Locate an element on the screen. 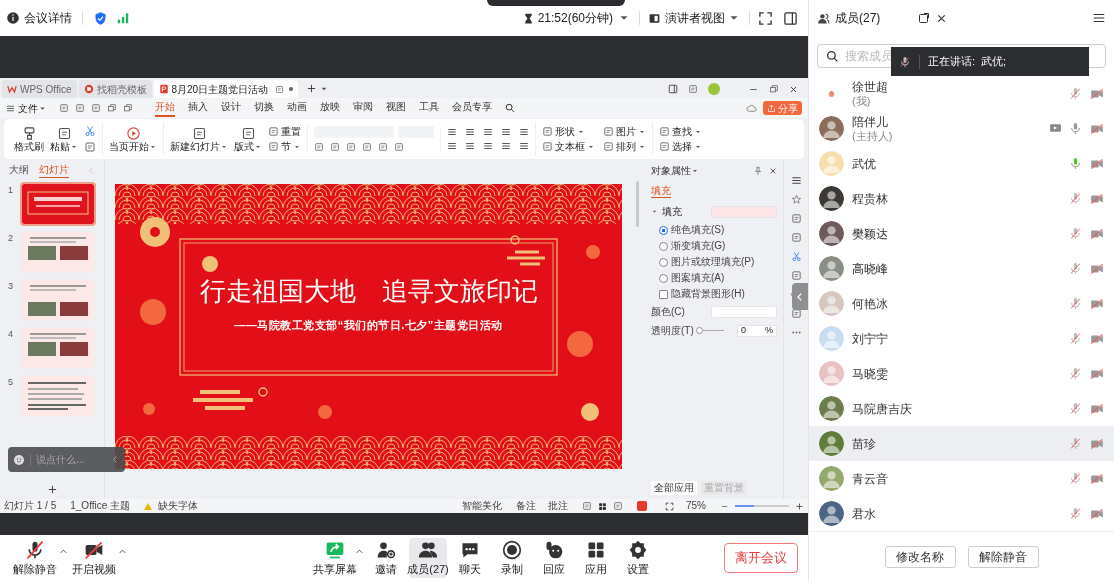  restore-icon is located at coordinates (774, 89).